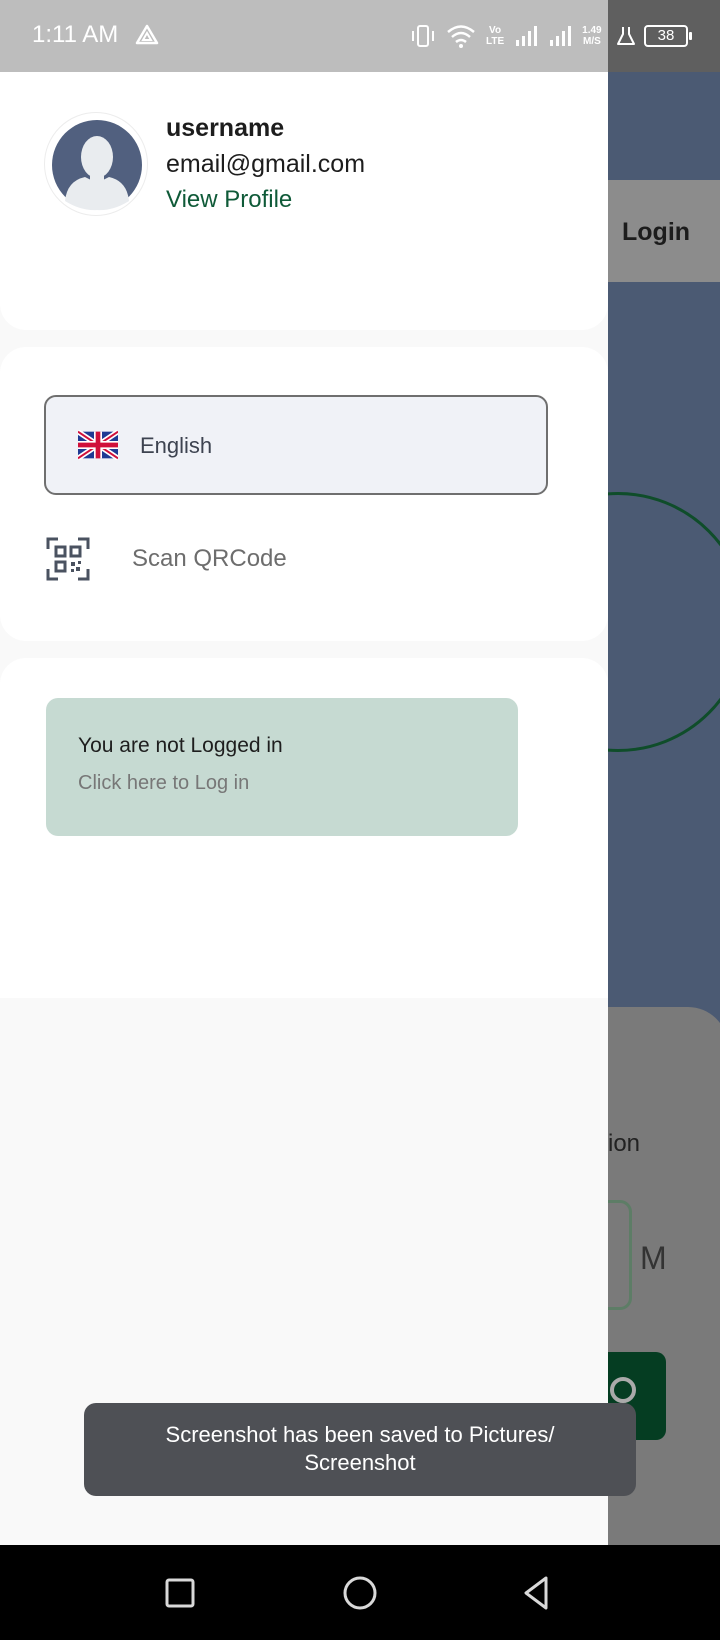 This screenshot has height=1640, width=720. I want to click on background-app: Login ion M, so click(664, 808).